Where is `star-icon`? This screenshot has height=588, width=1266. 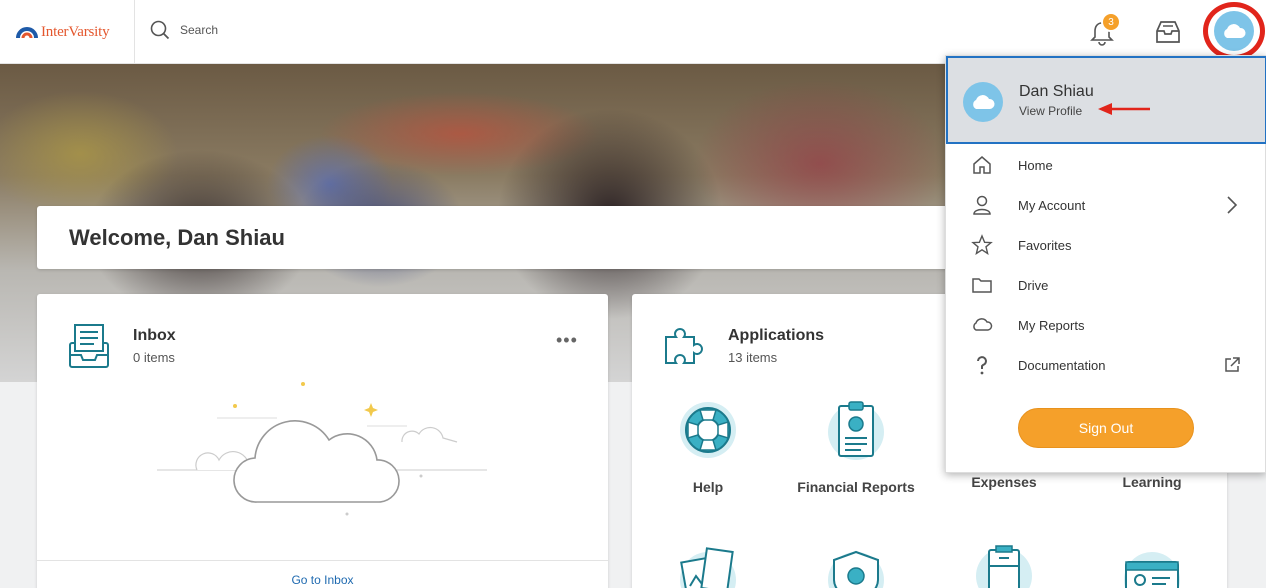
star-icon is located at coordinates (982, 245).